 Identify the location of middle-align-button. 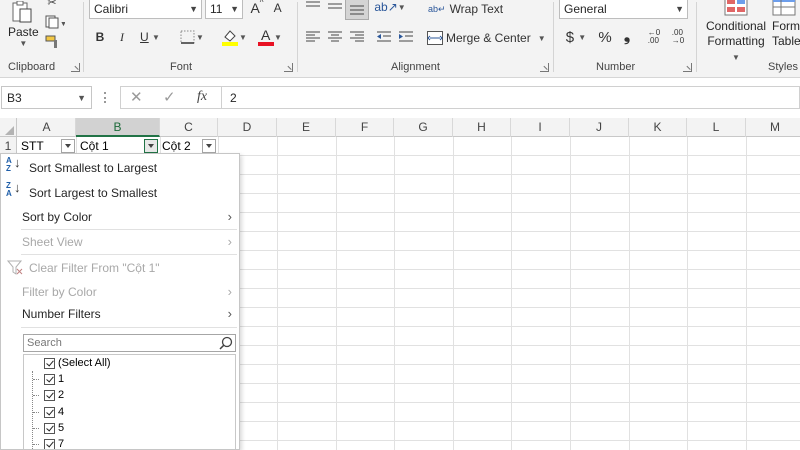
(335, 8).